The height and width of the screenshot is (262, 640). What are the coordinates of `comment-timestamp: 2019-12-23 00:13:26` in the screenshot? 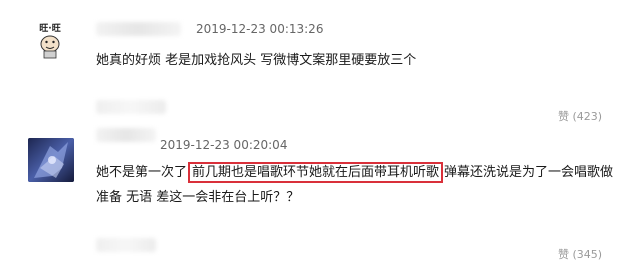 It's located at (260, 29).